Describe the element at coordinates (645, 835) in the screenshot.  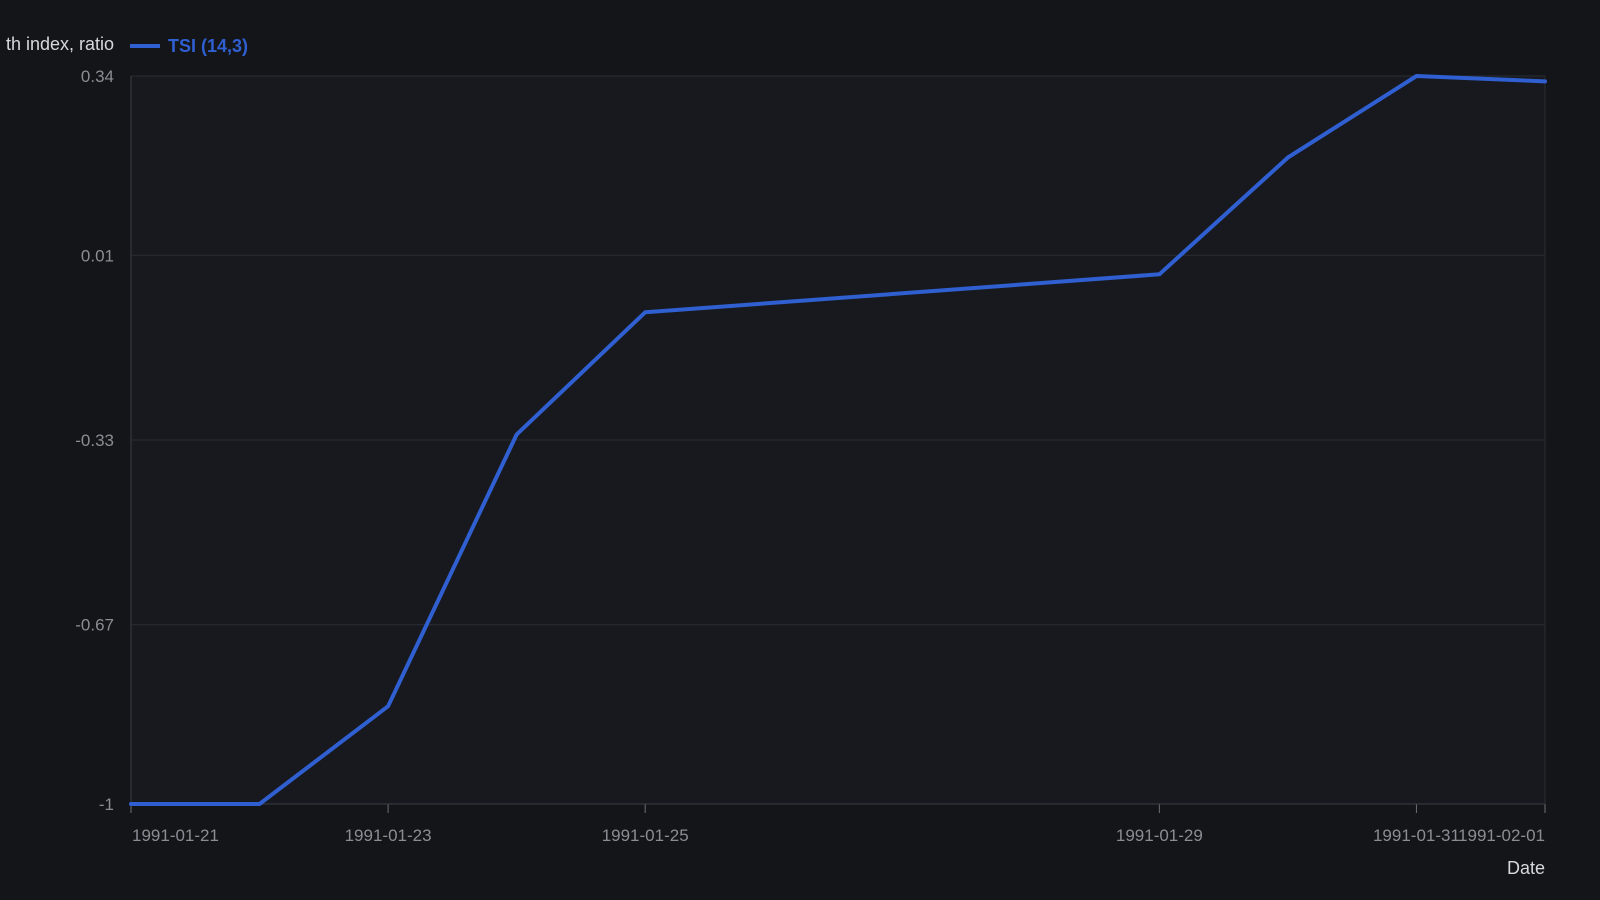
I see `x-tick-label: 1991-01-25` at that location.